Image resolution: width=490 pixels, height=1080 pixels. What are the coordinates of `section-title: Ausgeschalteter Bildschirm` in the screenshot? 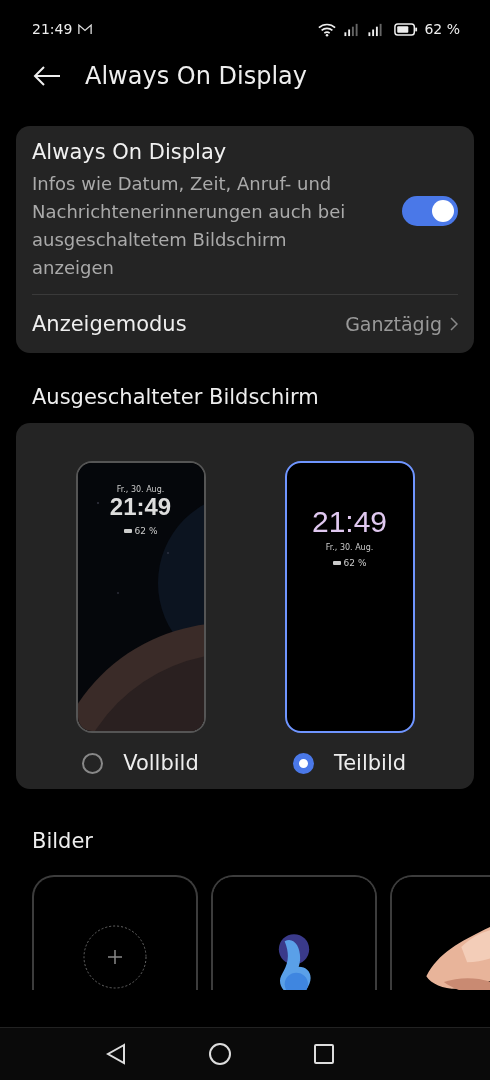 It's located at (175, 397).